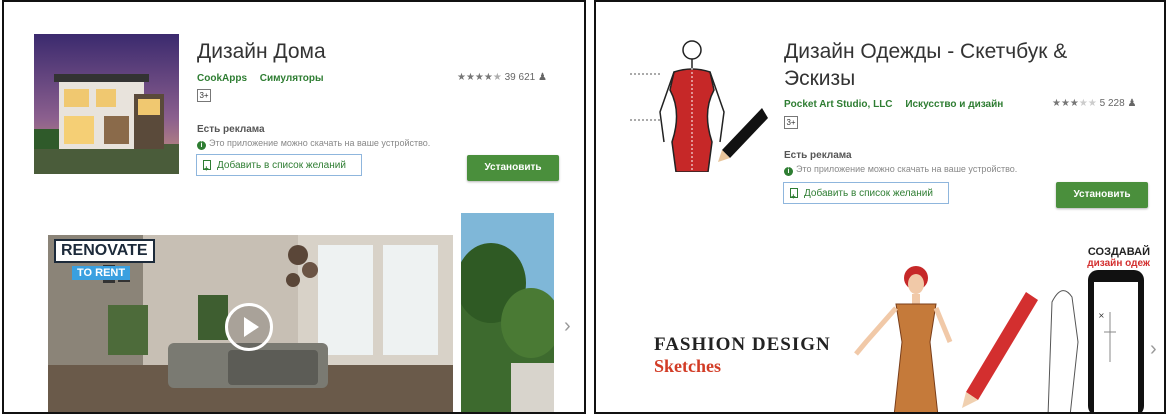  What do you see at coordinates (520, 77) in the screenshot?
I see `rating-count: 39 621` at bounding box center [520, 77].